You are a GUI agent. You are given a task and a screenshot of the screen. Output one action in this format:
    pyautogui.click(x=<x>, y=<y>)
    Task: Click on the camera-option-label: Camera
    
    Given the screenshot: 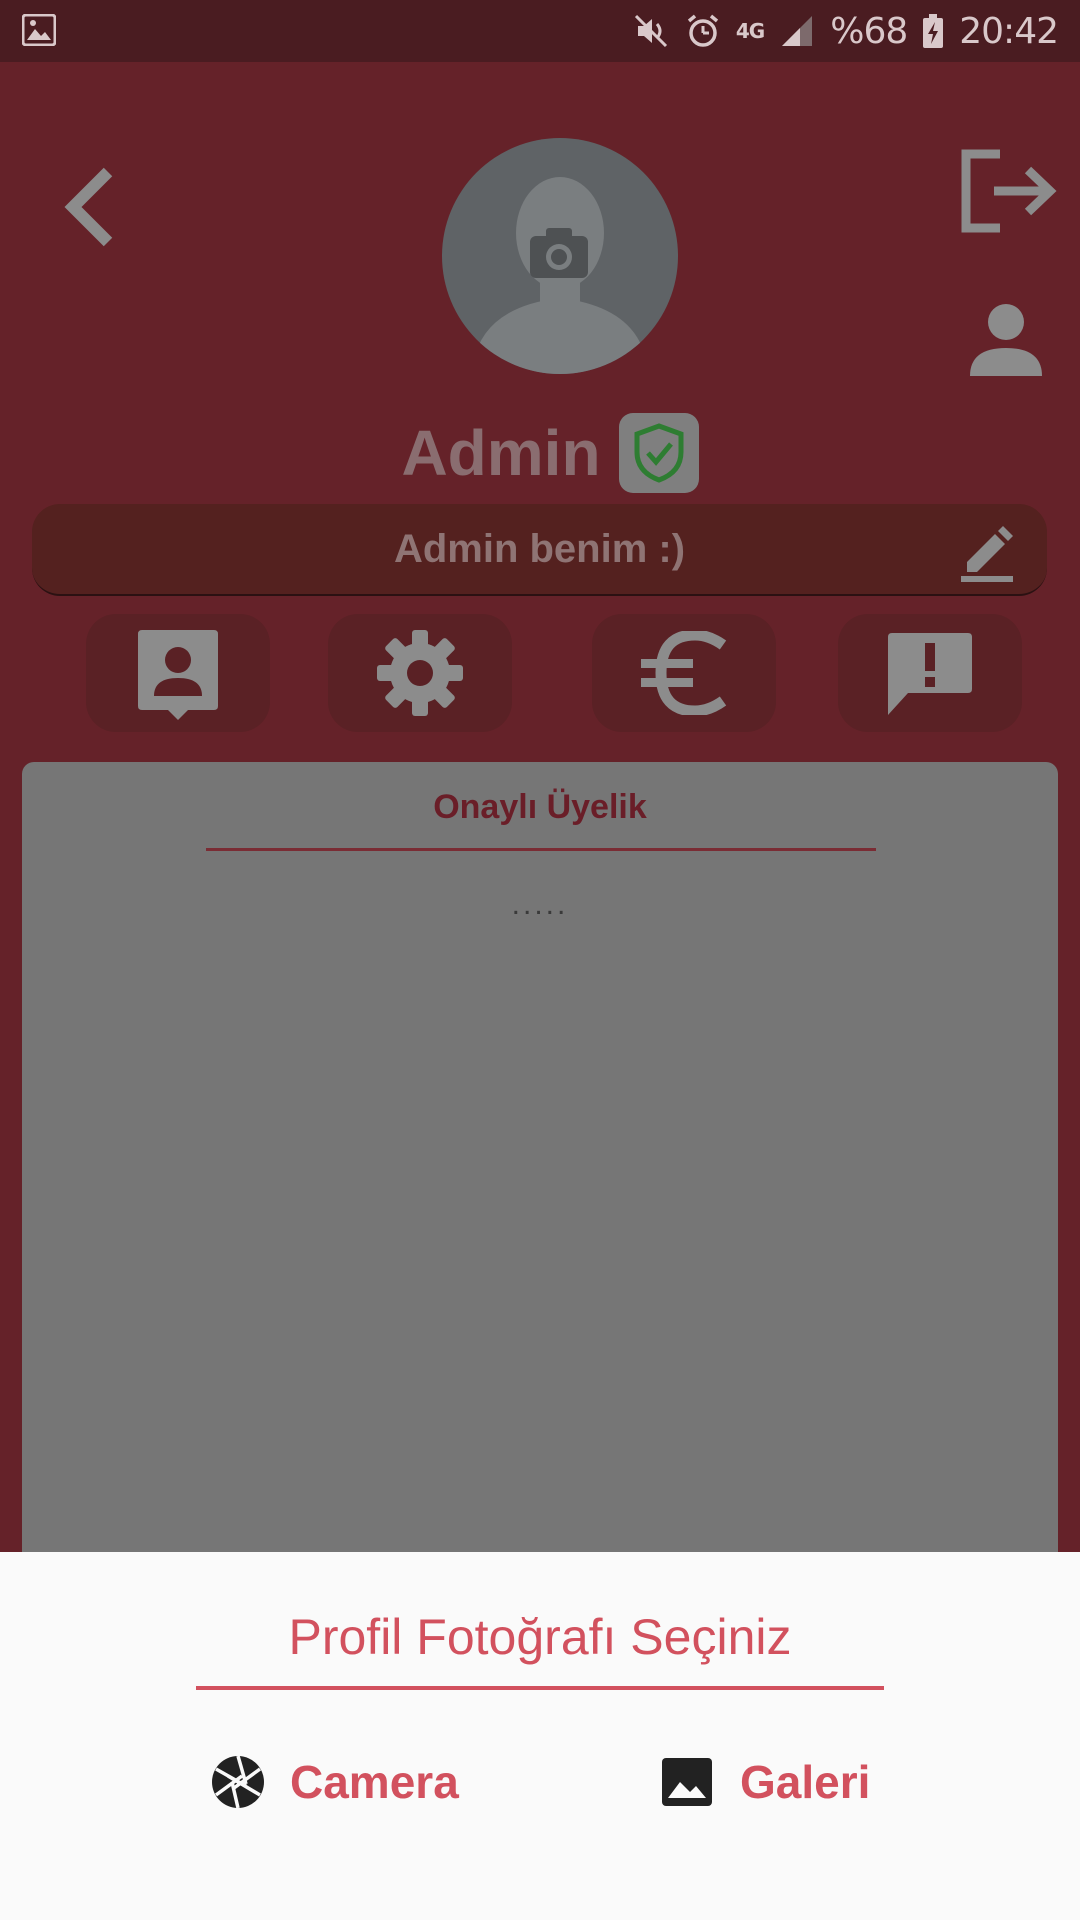 What is the action you would take?
    pyautogui.click(x=374, y=1782)
    